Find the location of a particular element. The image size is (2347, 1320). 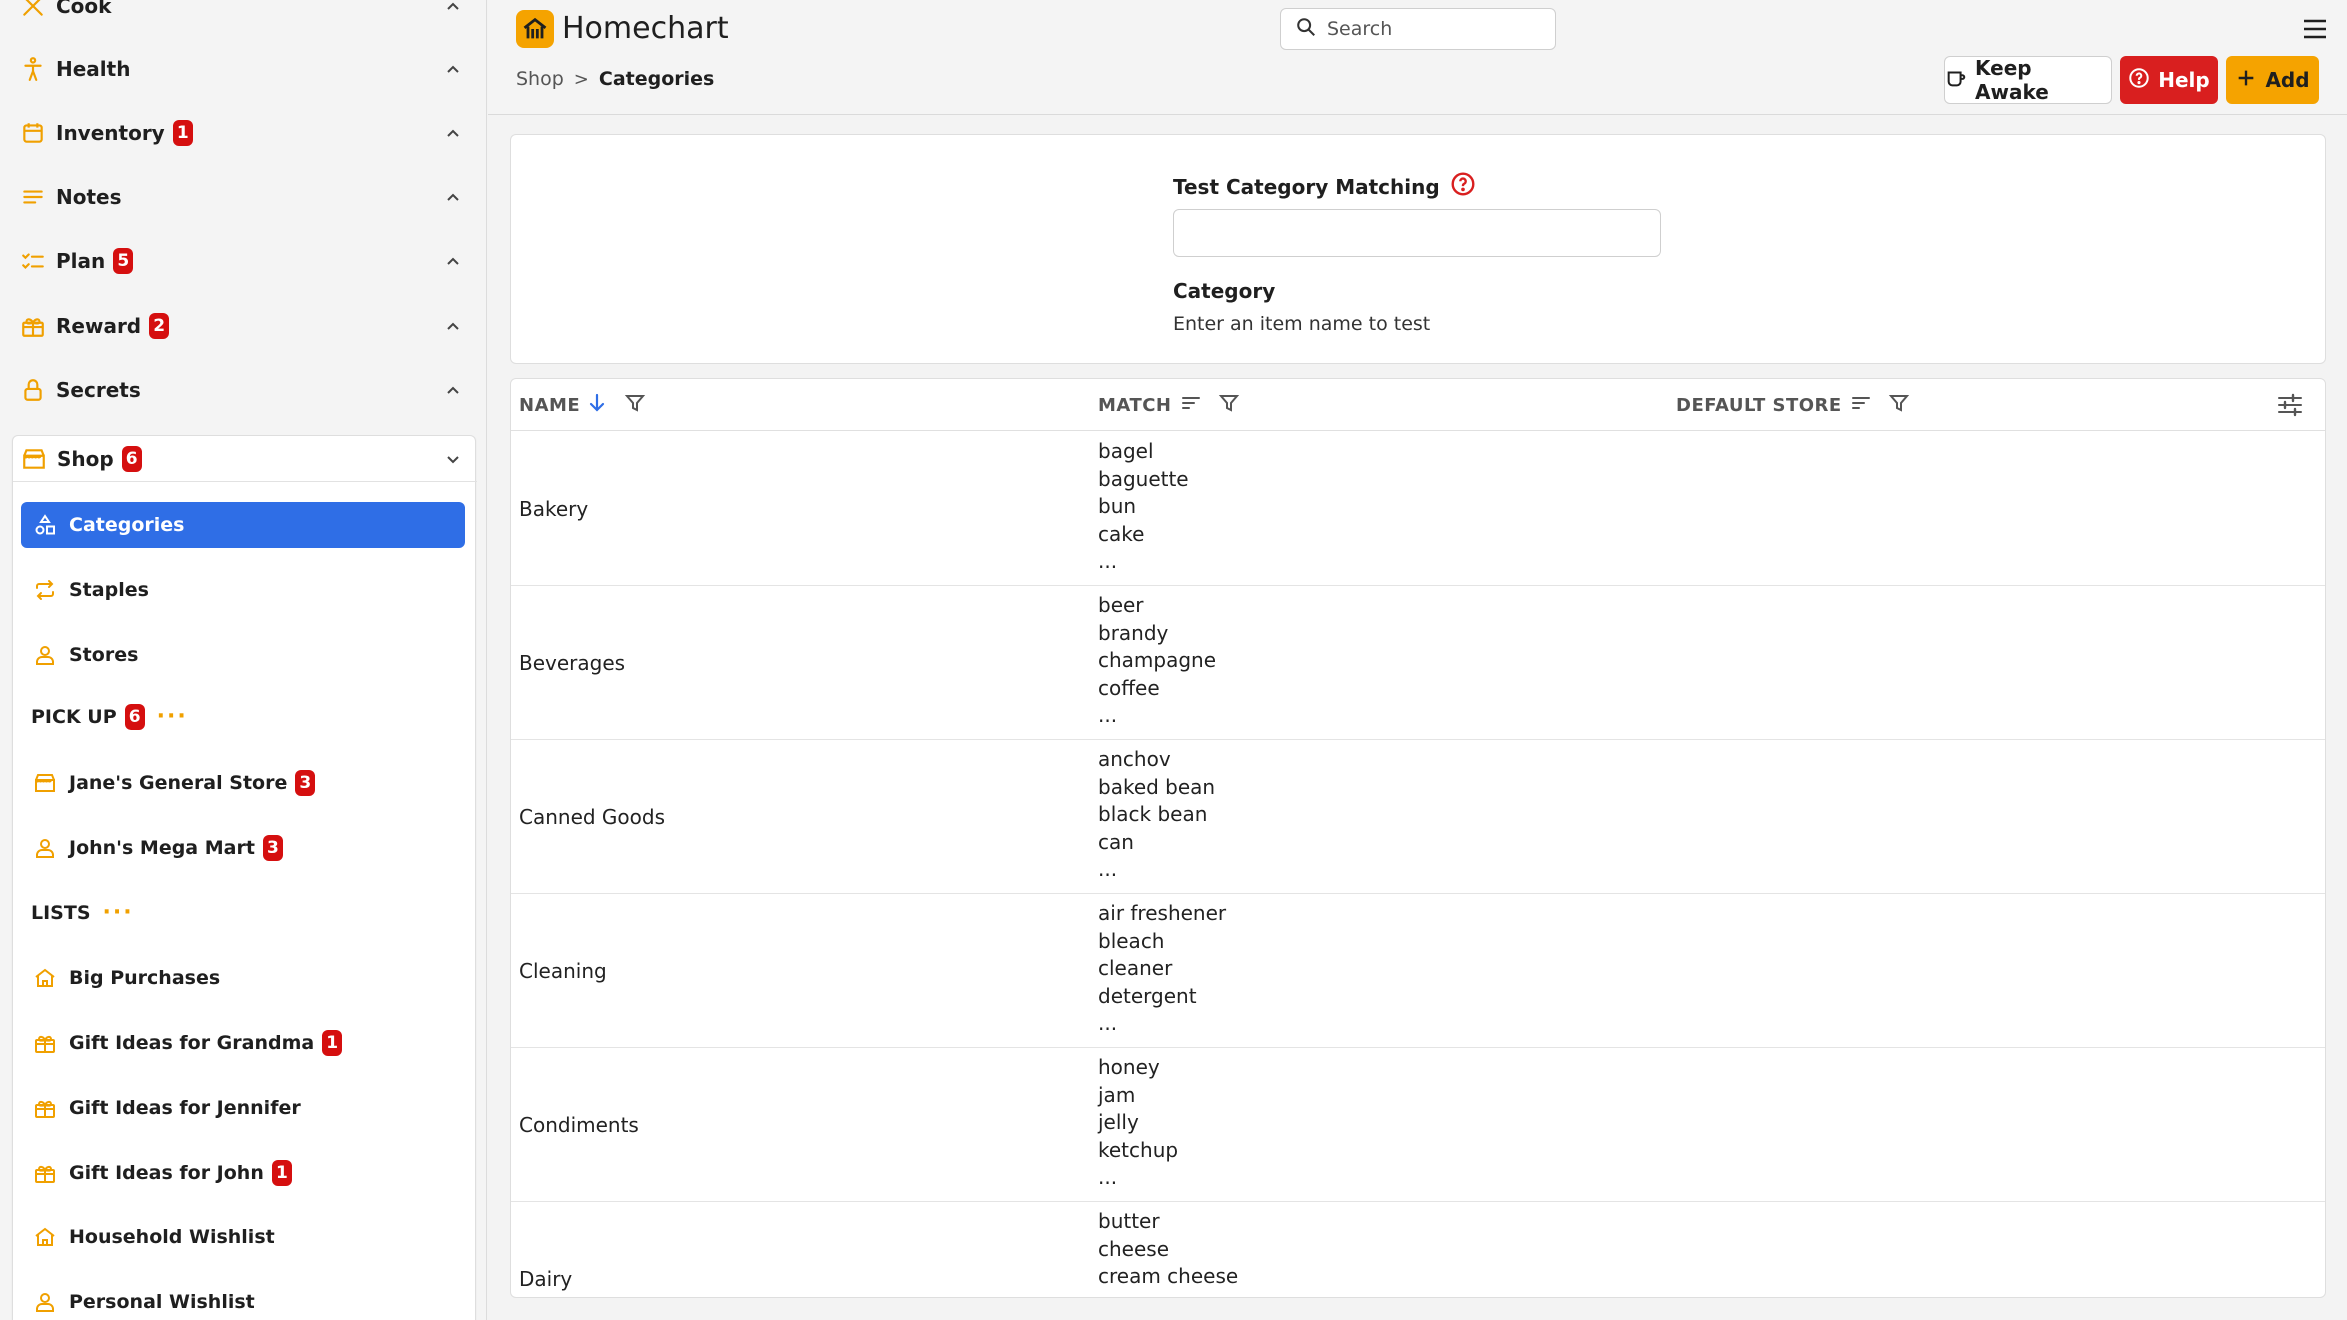

sidebar-item-plan: Plan 5 is located at coordinates (243, 261).